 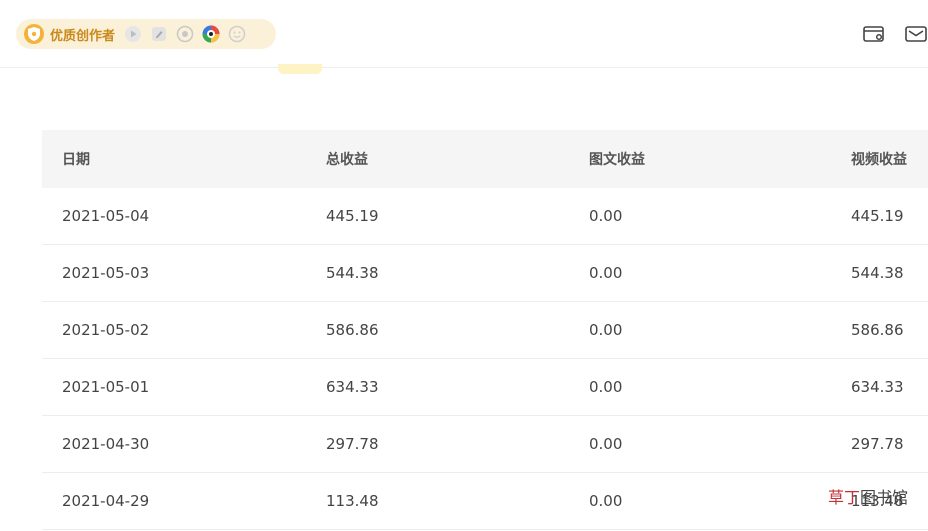 I want to click on cell-date: 2021-05-03, so click(x=106, y=273).